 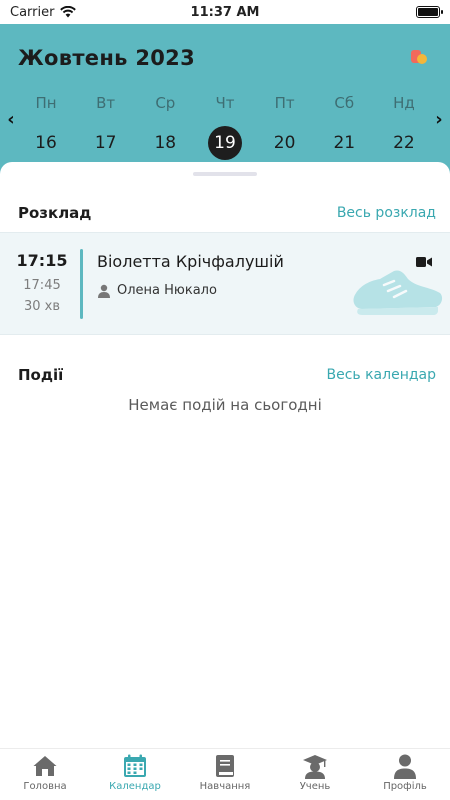 I want to click on day-wed: Ср 18, so click(x=165, y=127).